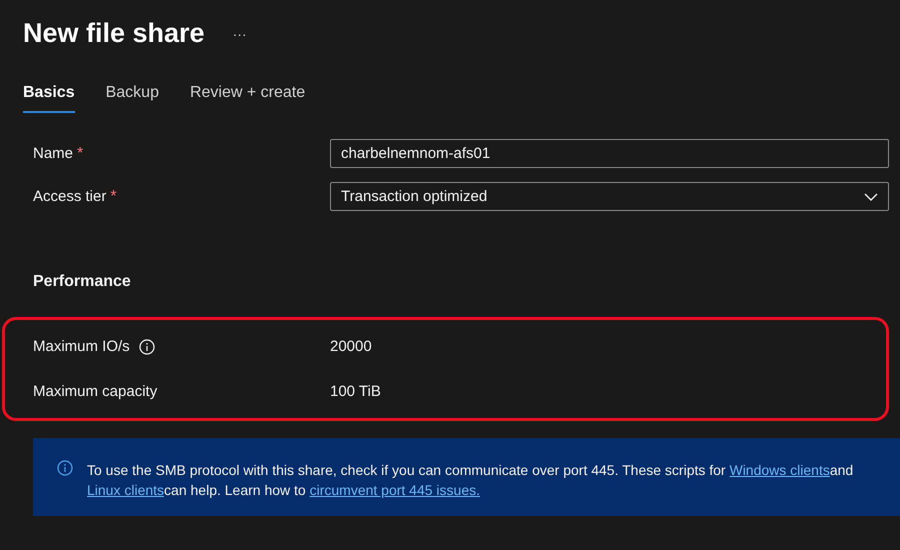  I want to click on banner-message: To use the SMB protocol with this share, check if you can communicate over port 445. These scripts for Windows clientsand Linux clientscan help. Learn how to circumvent port 445 issues., so click(470, 480).